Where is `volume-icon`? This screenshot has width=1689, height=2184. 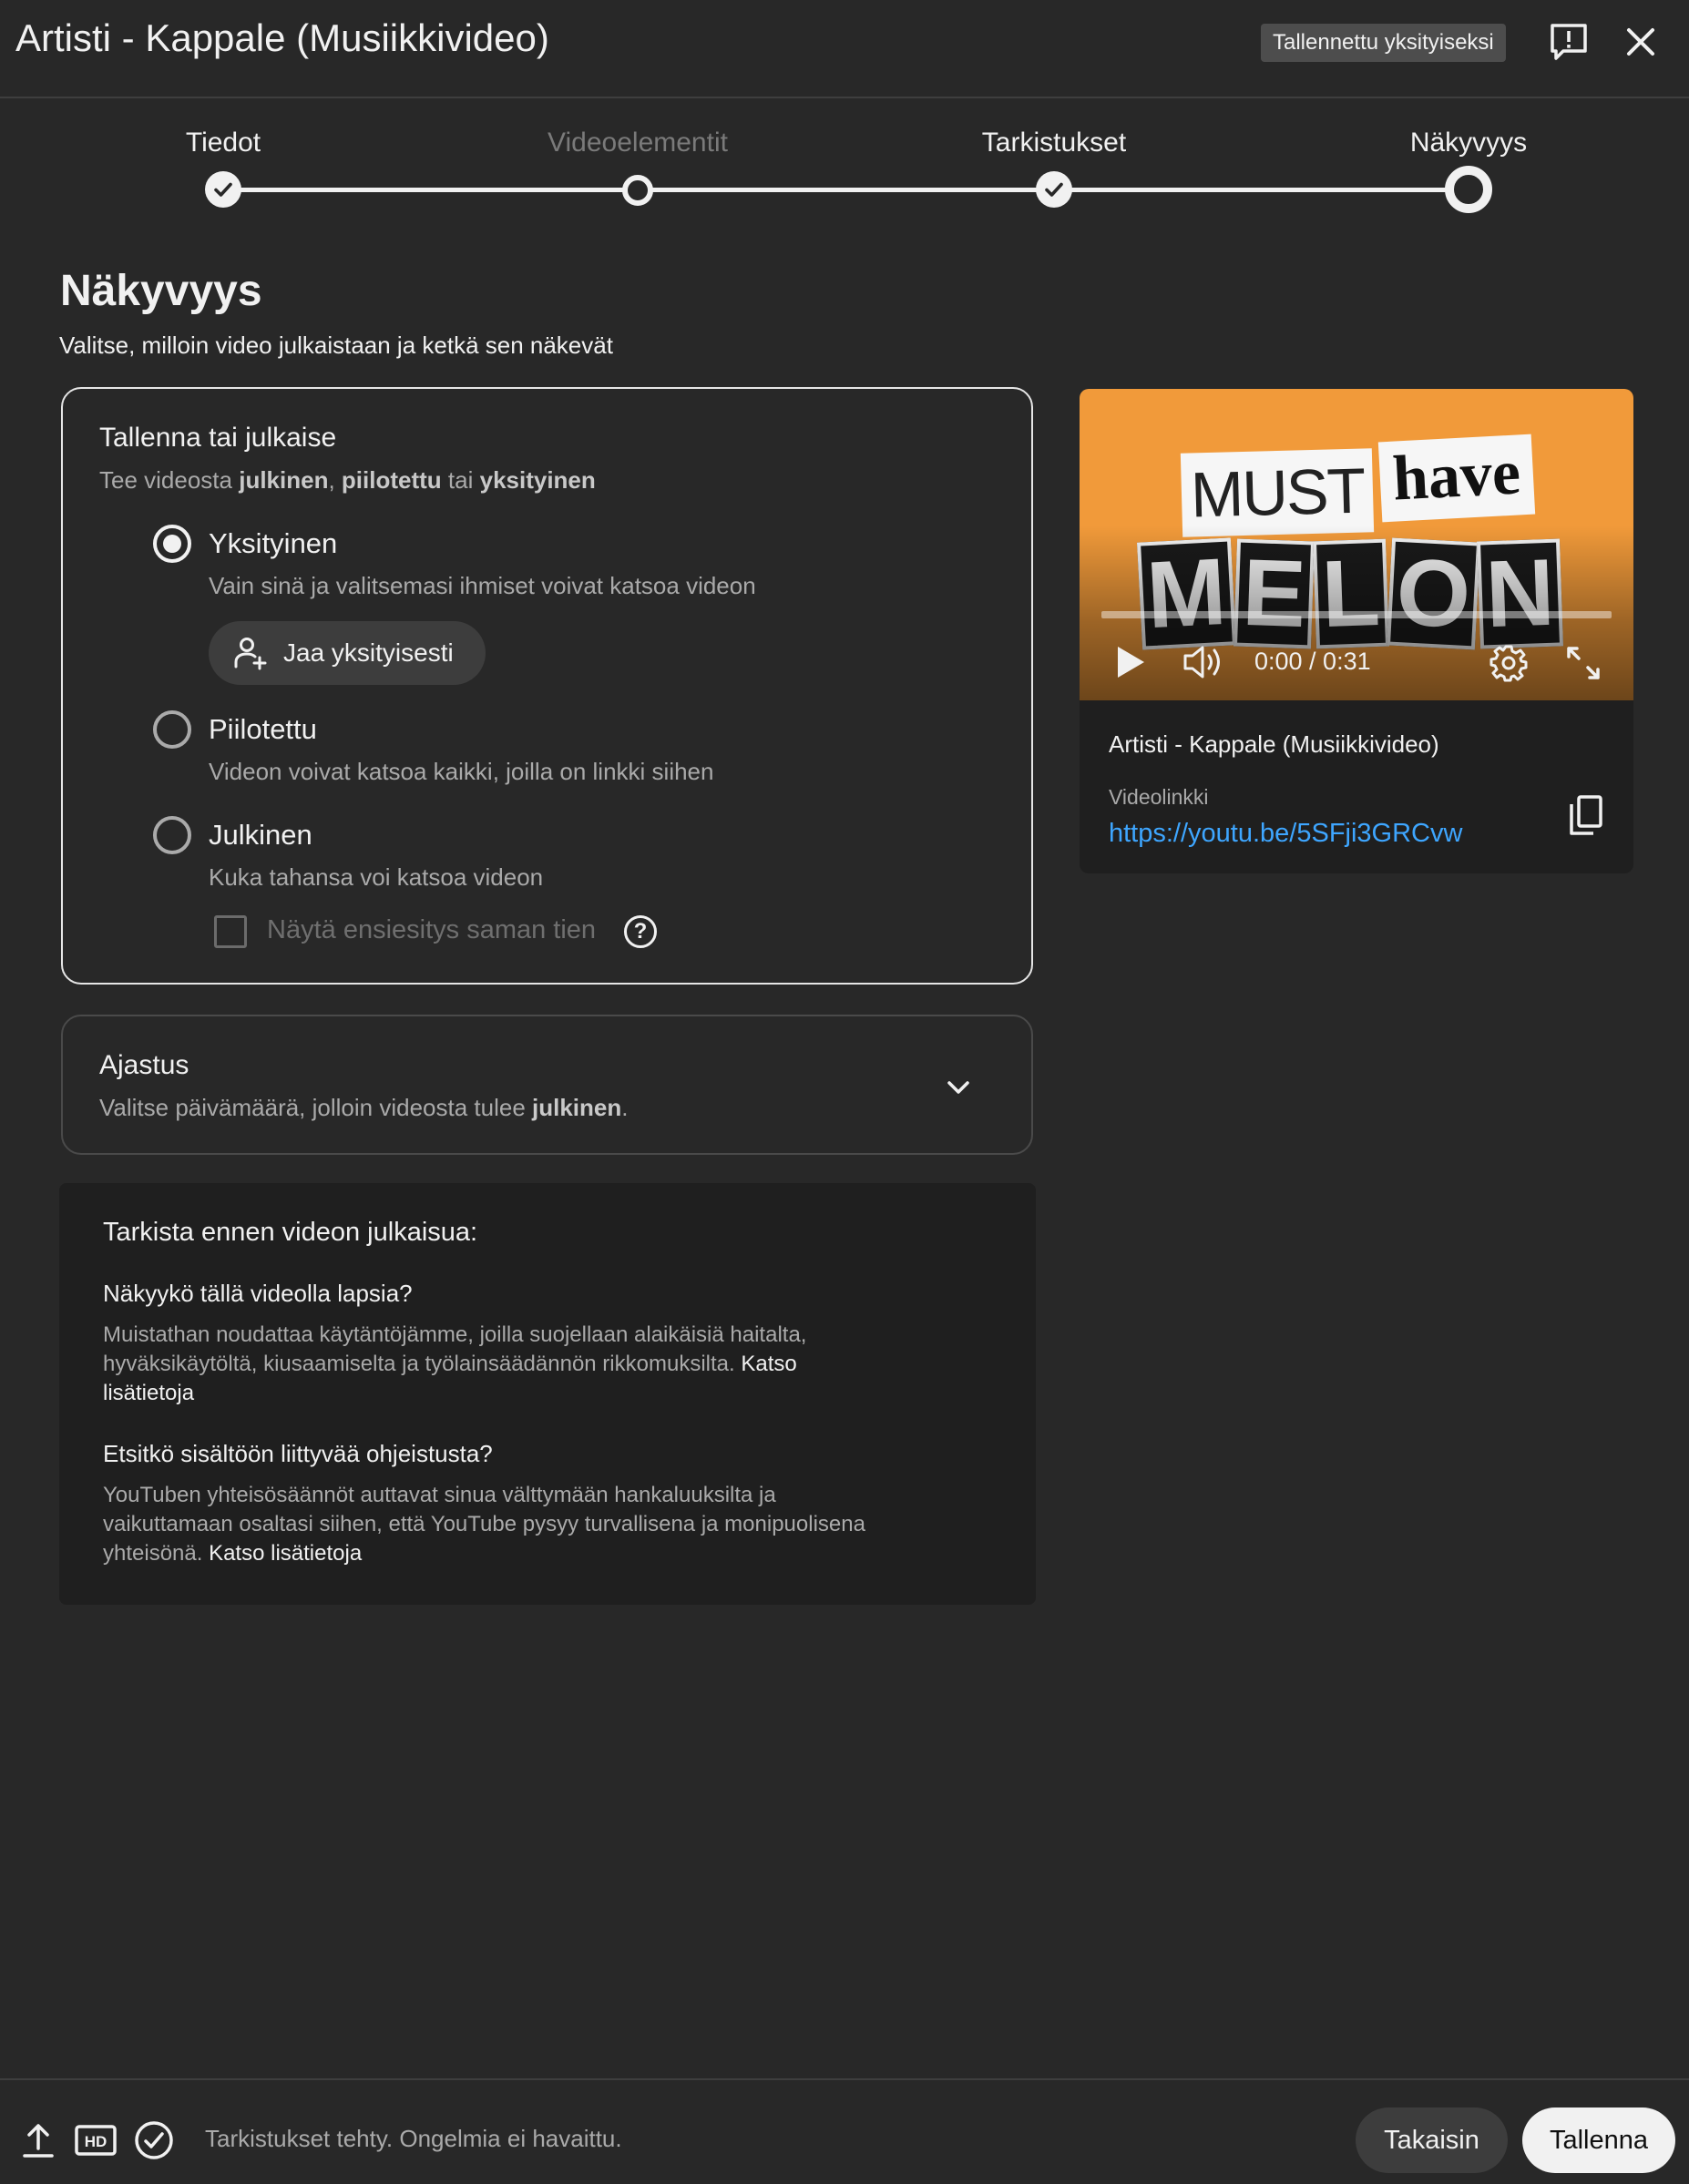
volume-icon is located at coordinates (1205, 662).